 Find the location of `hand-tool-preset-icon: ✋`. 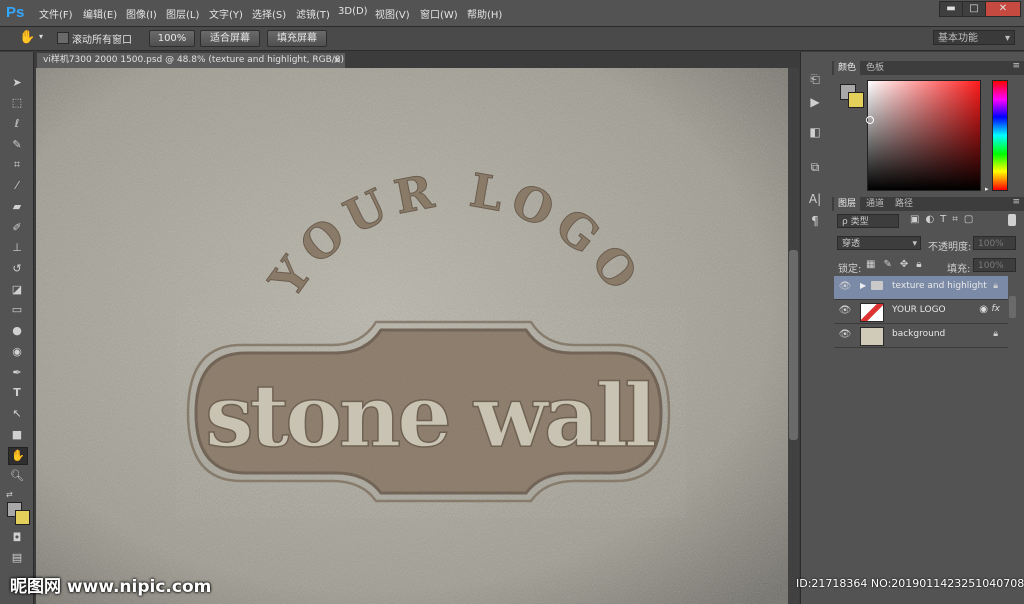

hand-tool-preset-icon: ✋ is located at coordinates (28, 38).